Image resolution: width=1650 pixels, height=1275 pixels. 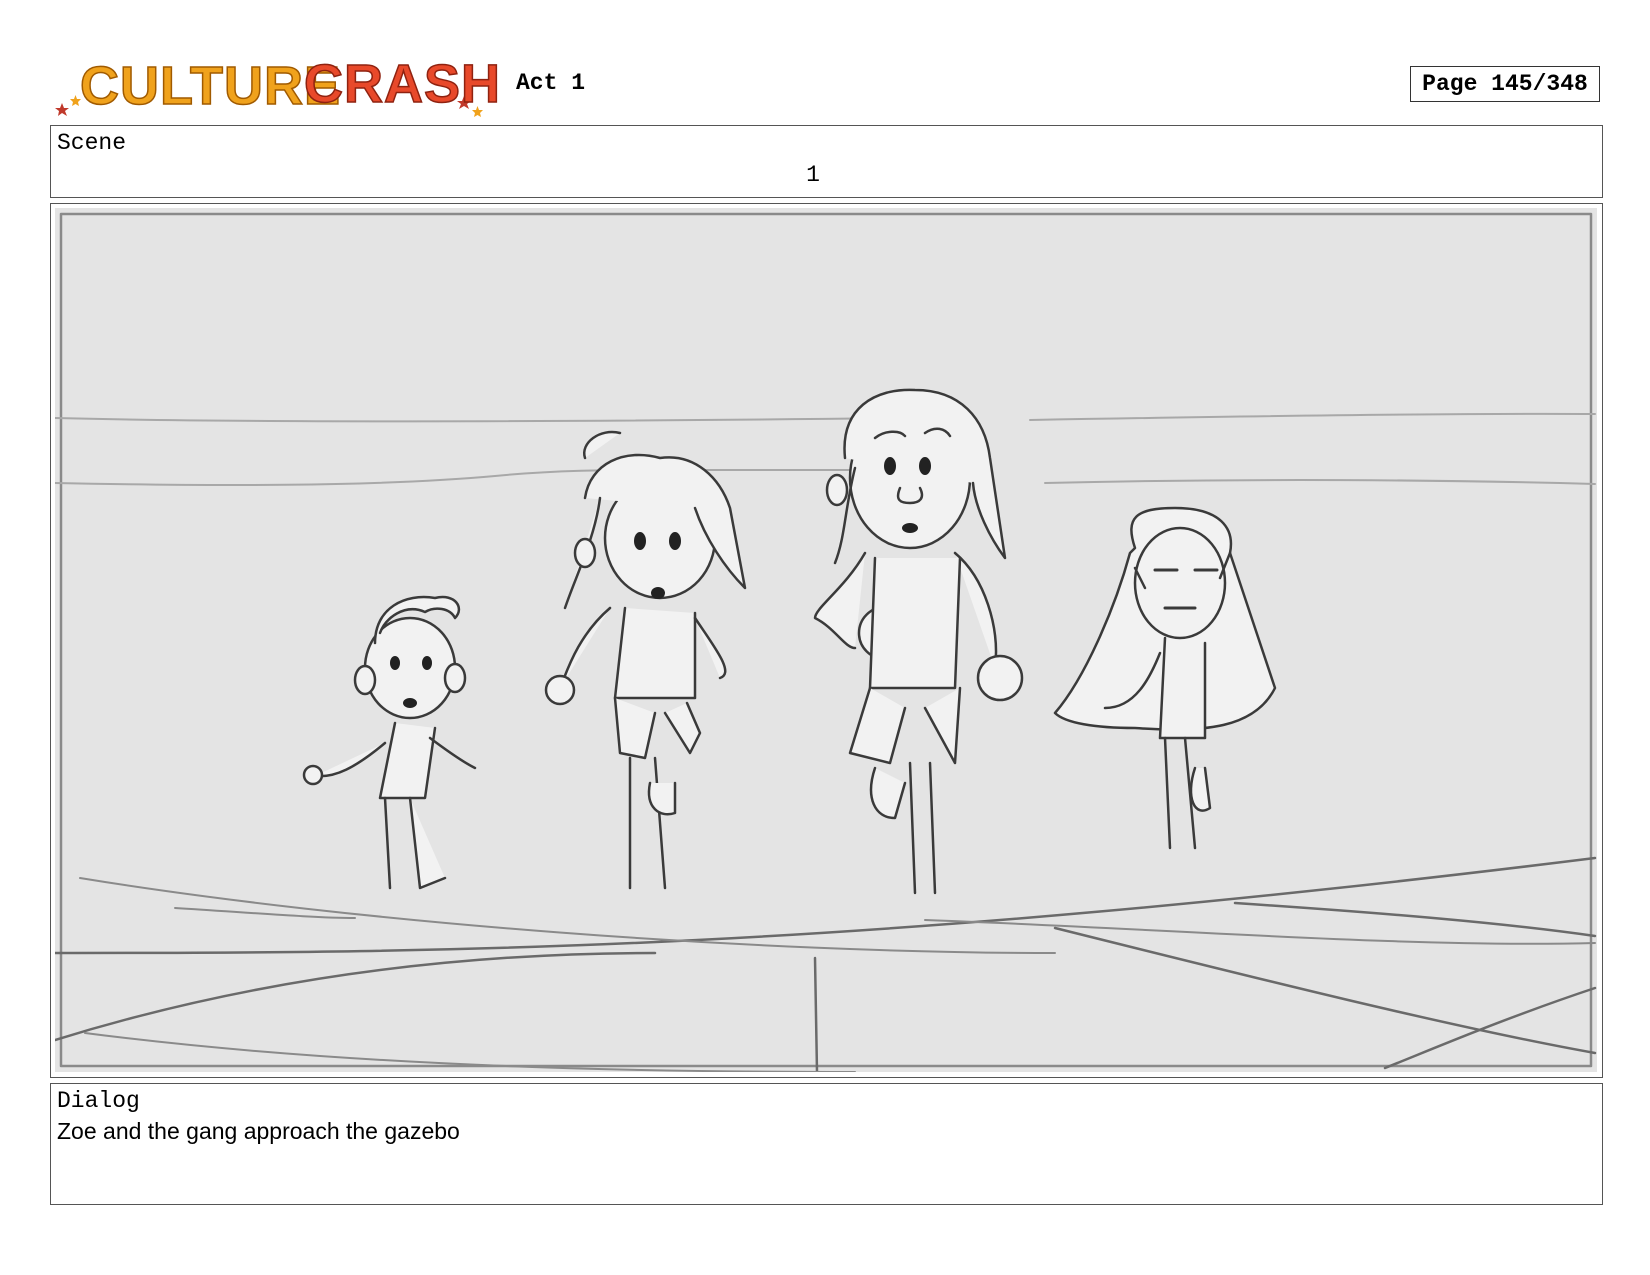 What do you see at coordinates (98, 1101) in the screenshot?
I see `dialog-label: Dialog` at bounding box center [98, 1101].